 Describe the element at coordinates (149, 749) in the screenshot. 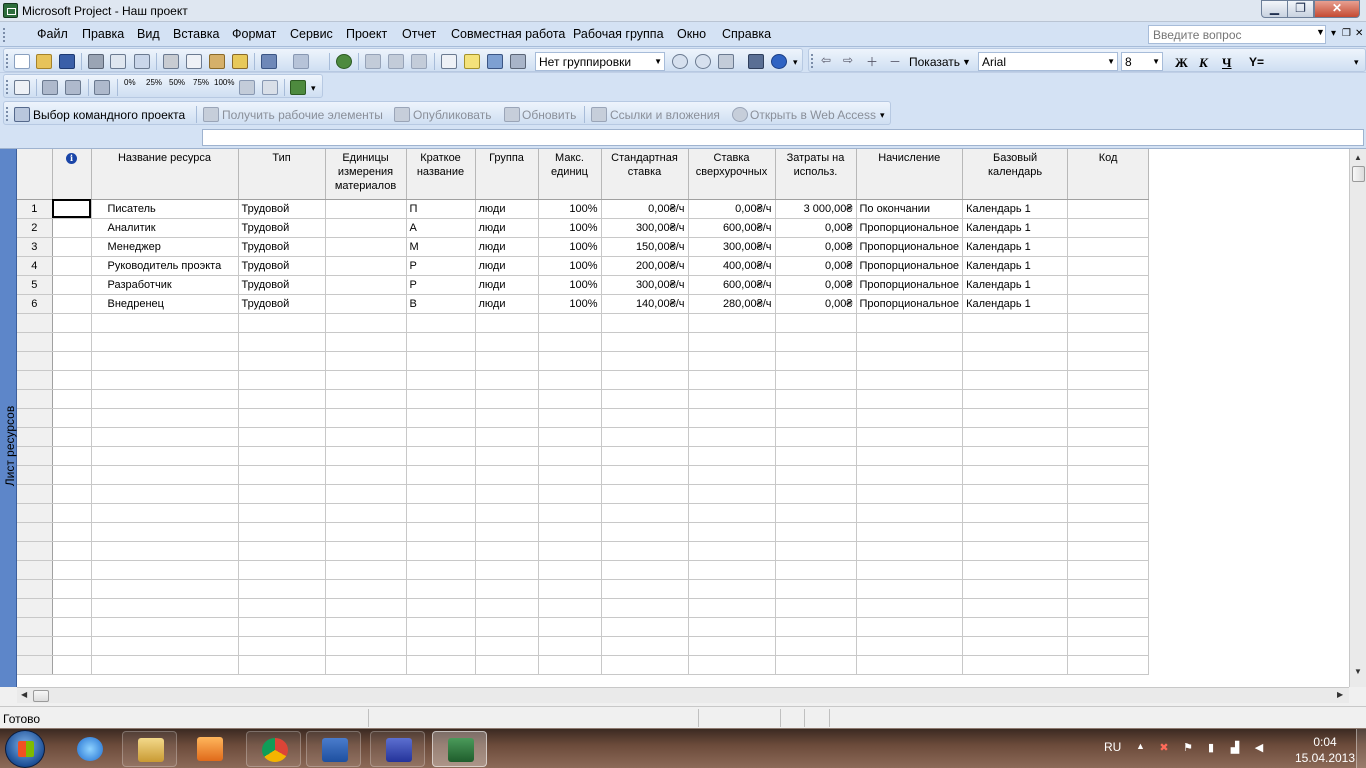

I see `taskbar-explorer` at that location.